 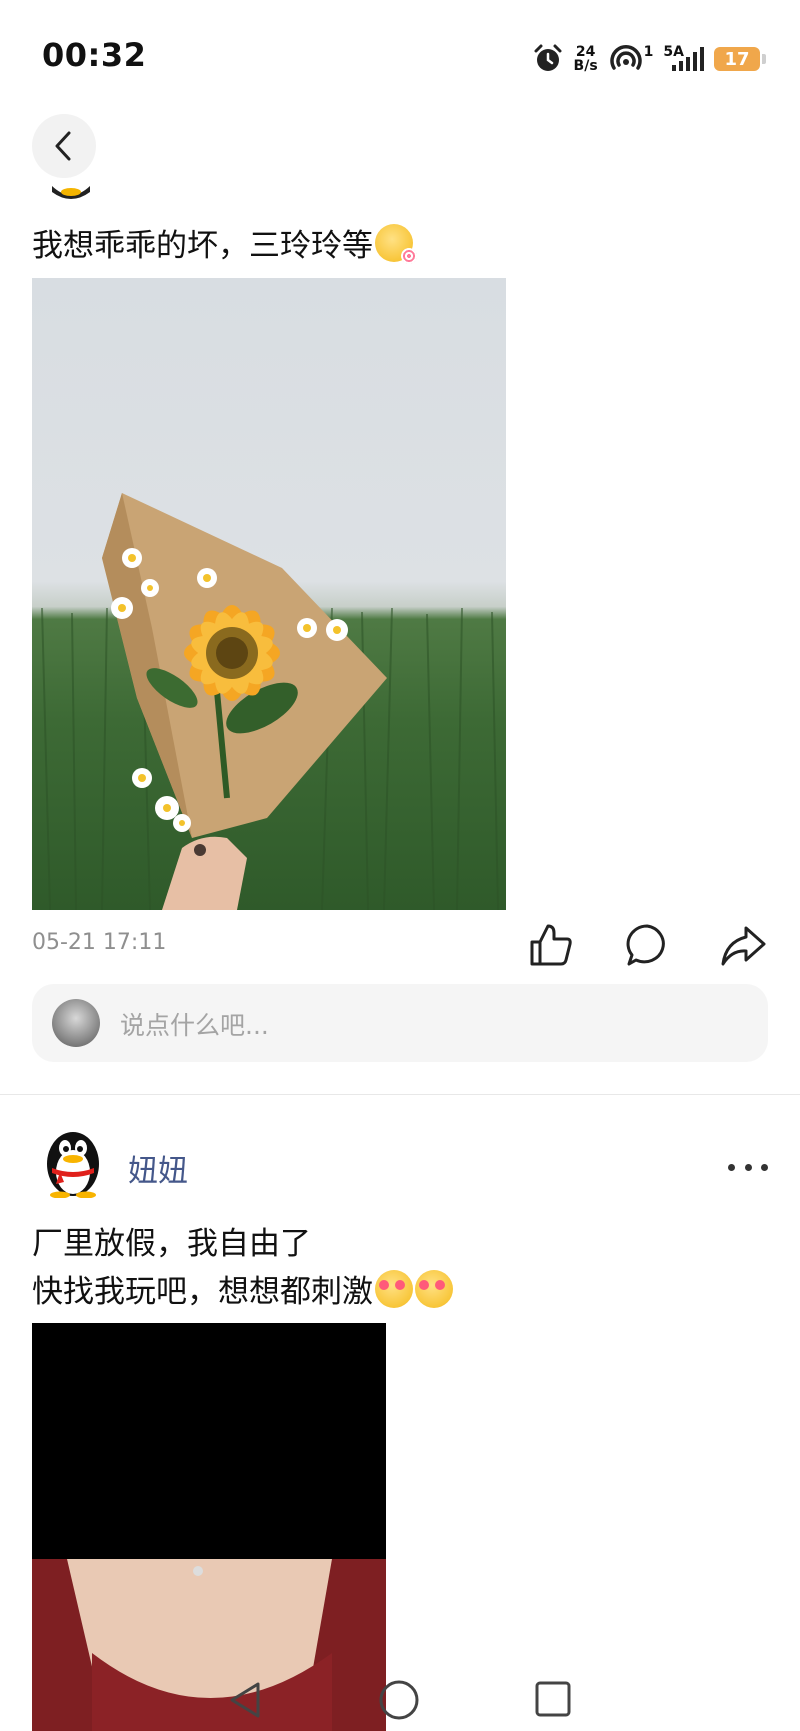 What do you see at coordinates (400, 1094) in the screenshot?
I see `post-divider` at bounding box center [400, 1094].